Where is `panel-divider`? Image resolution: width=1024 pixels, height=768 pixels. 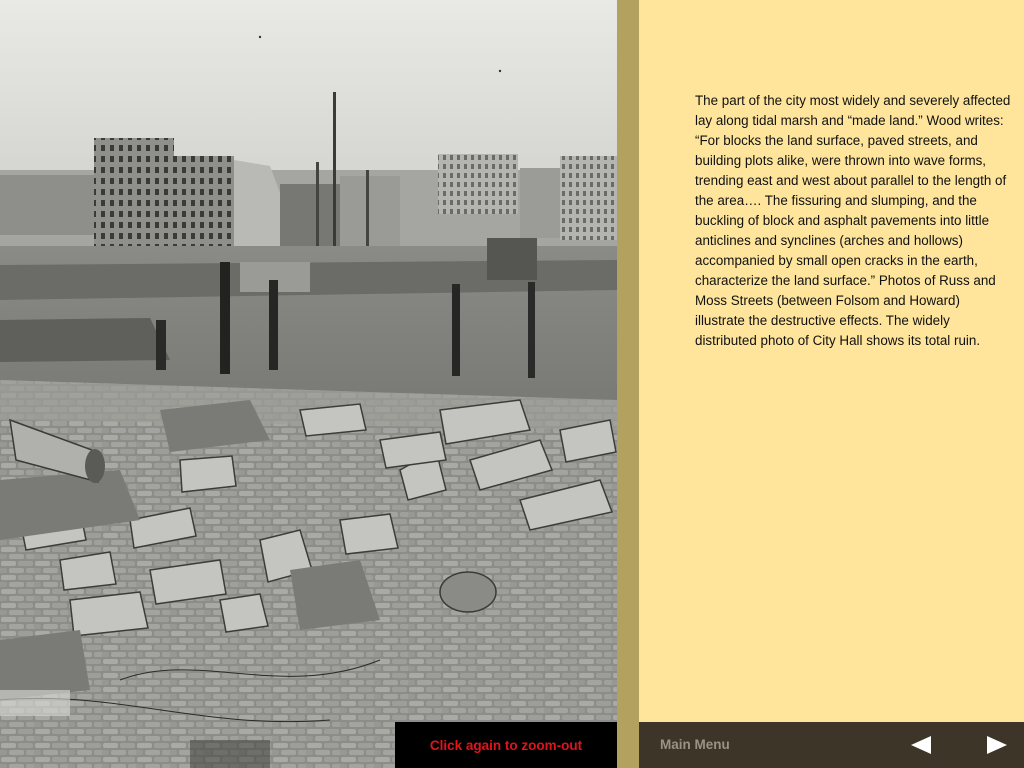 panel-divider is located at coordinates (628, 384).